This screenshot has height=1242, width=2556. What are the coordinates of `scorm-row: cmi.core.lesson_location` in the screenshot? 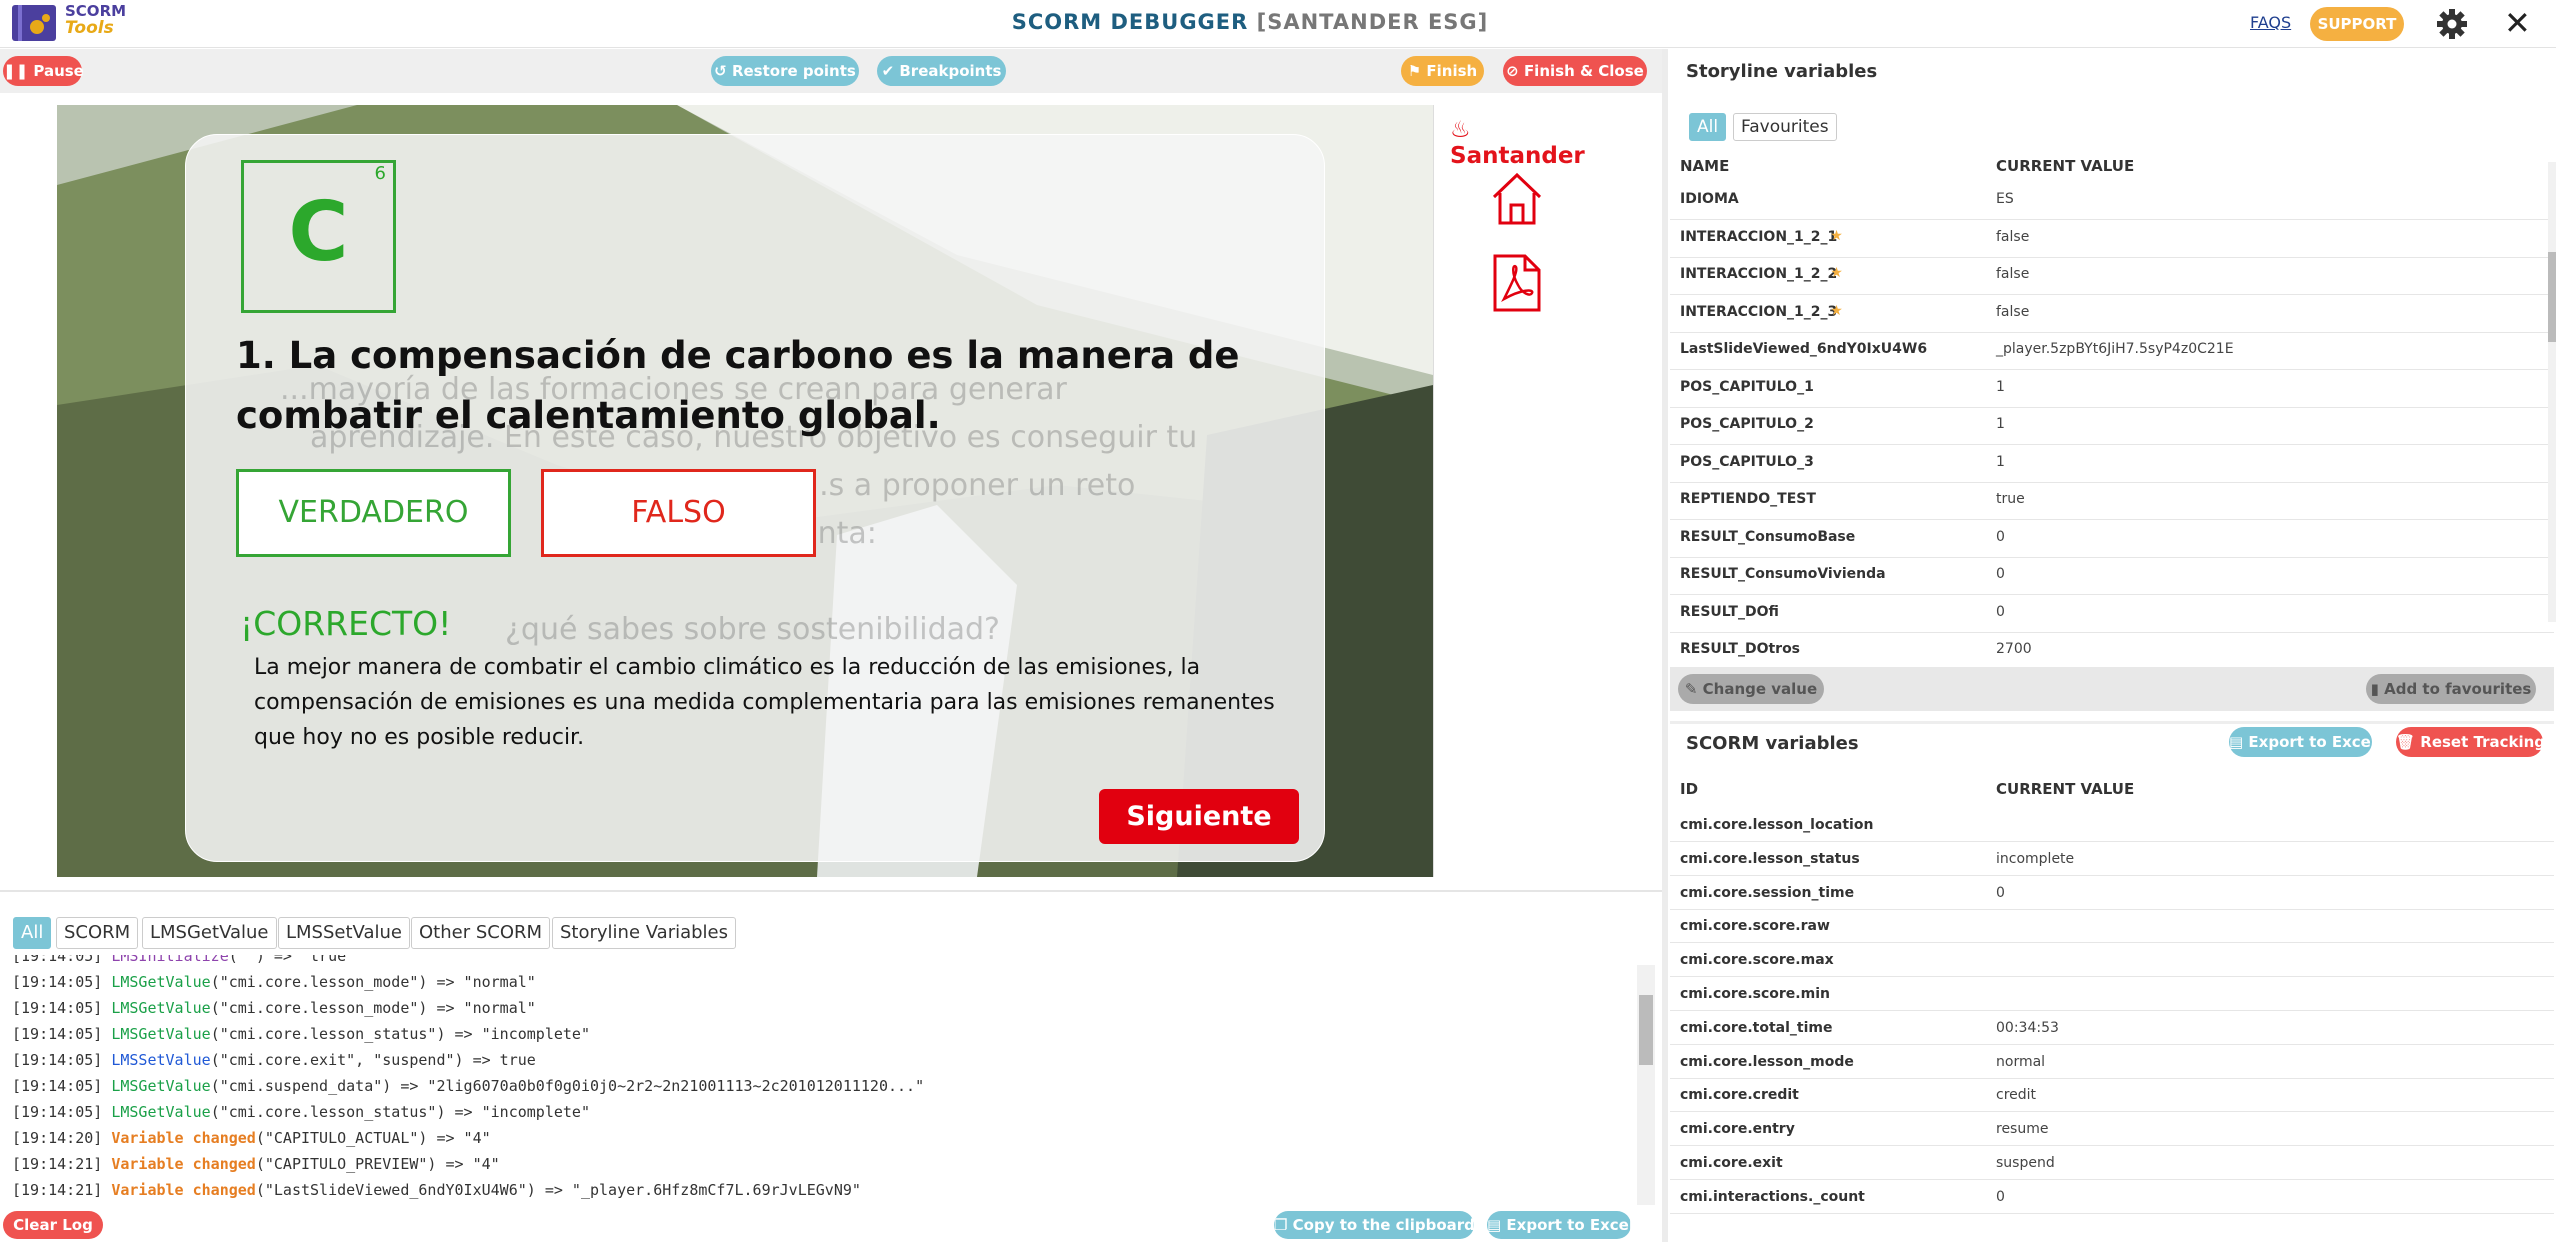 It's located at (2112, 825).